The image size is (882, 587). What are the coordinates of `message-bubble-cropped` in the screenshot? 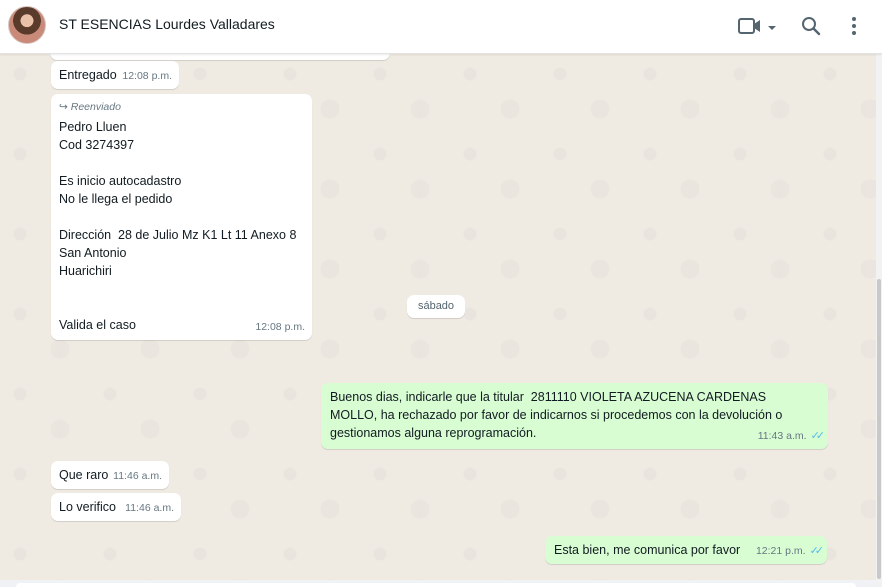 It's located at (220, 57).